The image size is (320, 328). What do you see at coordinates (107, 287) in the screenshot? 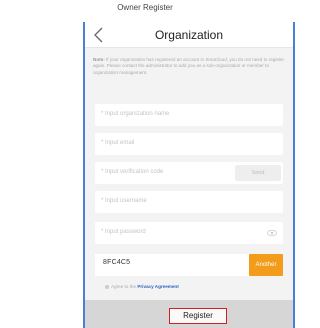
I see `agree-checkbox-icon` at bounding box center [107, 287].